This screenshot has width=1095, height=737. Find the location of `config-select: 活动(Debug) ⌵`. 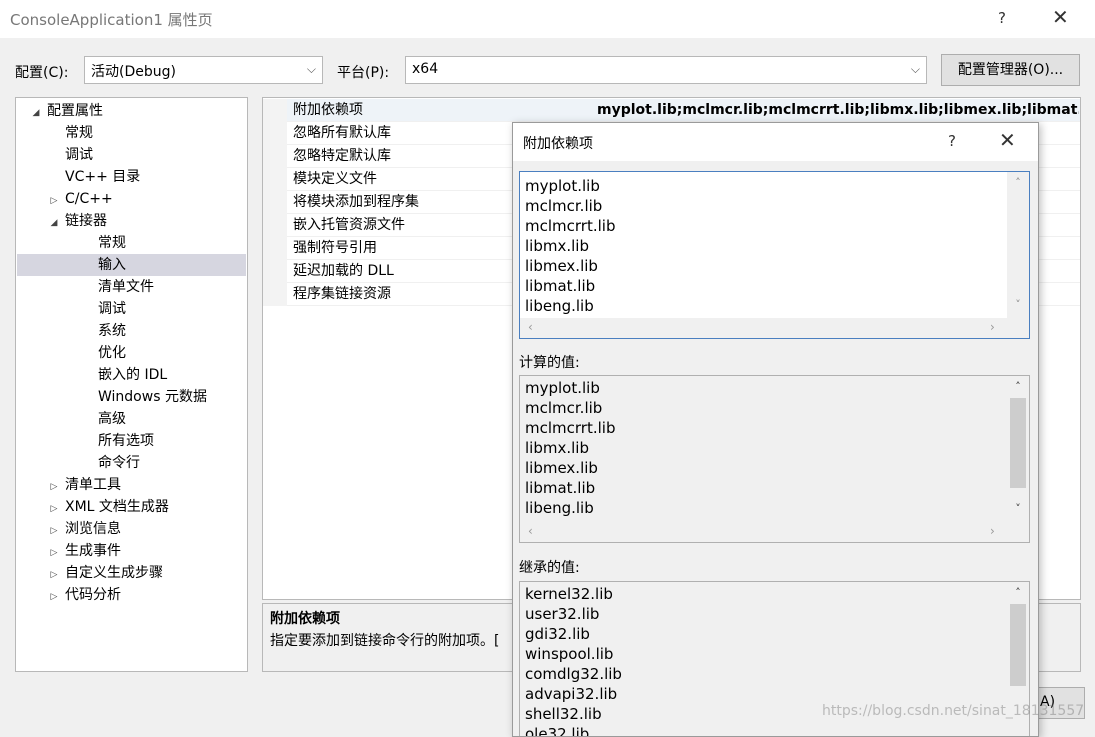

config-select: 活动(Debug) ⌵ is located at coordinates (203, 70).